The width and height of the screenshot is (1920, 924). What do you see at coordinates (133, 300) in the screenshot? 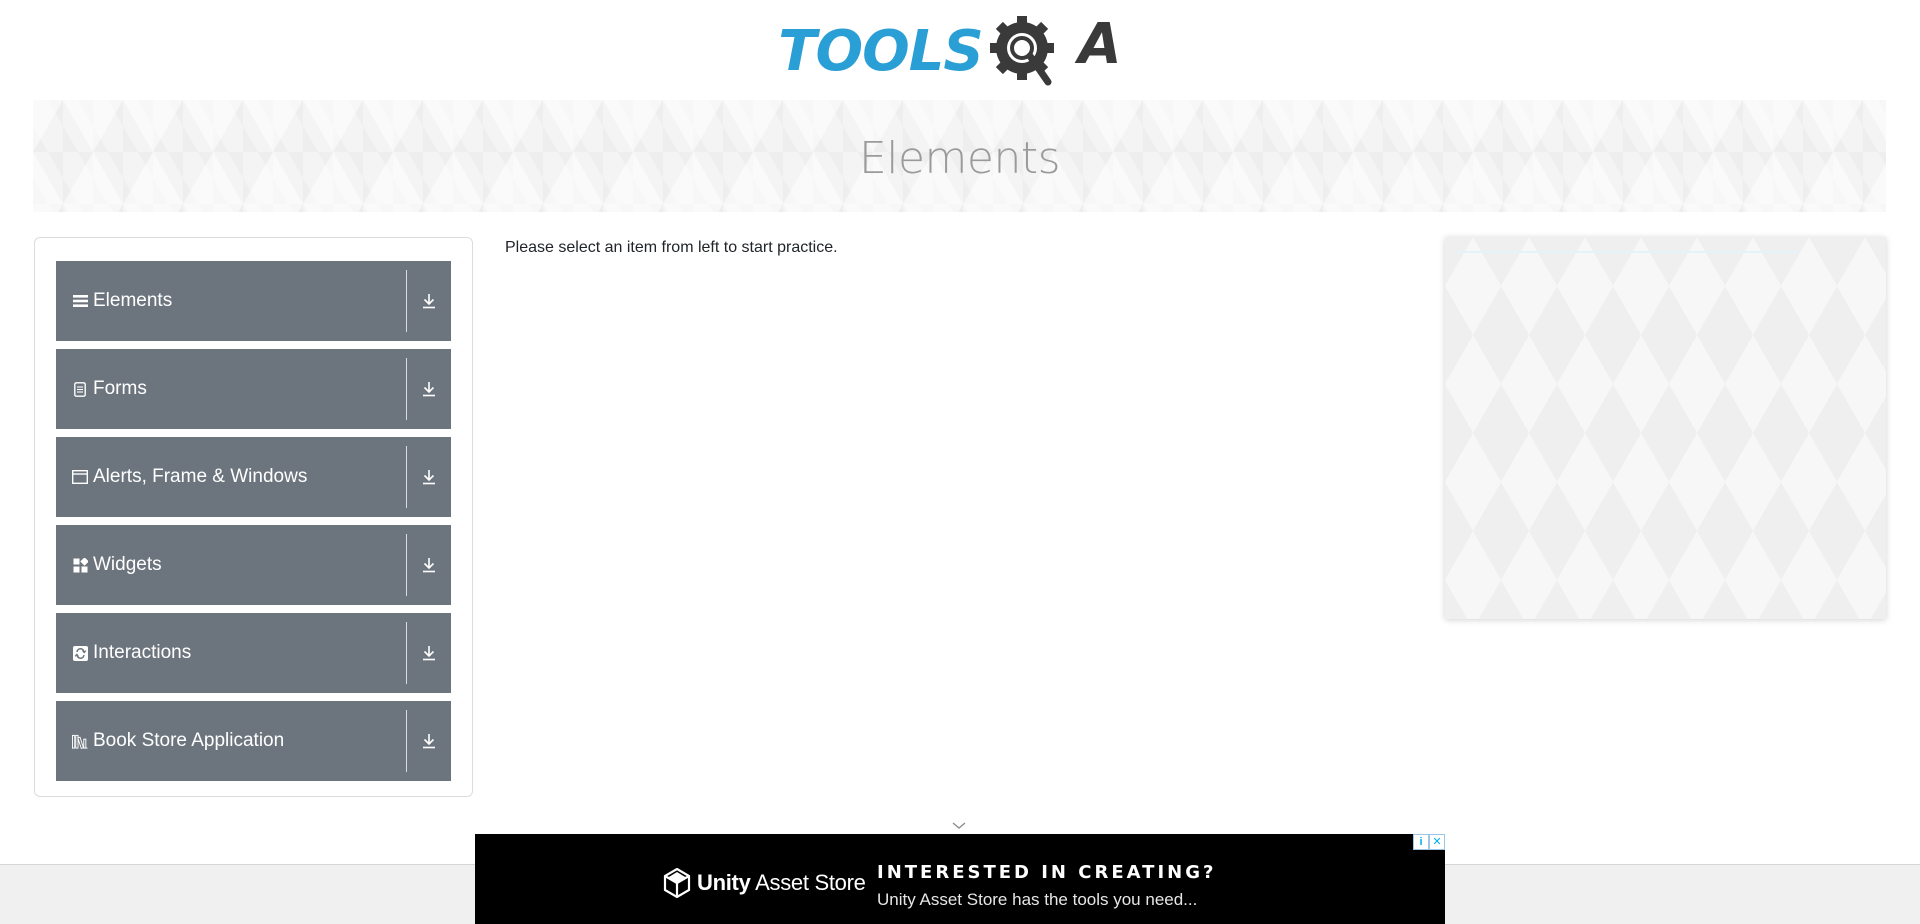
I see `group-label: Elements` at bounding box center [133, 300].